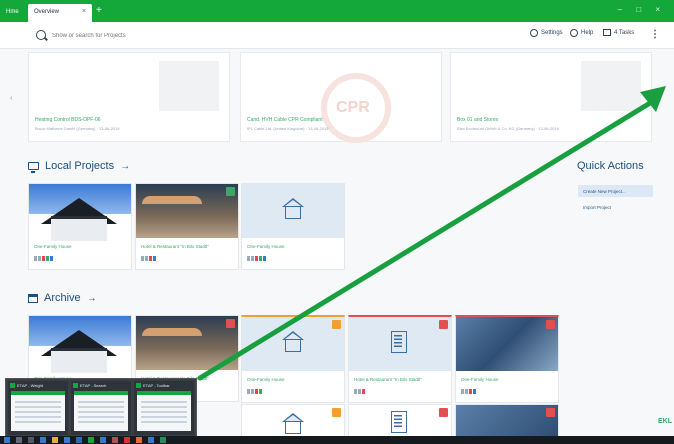 This screenshot has height=444, width=674. Describe the element at coordinates (91, 440) in the screenshot. I see `etap-app-icon` at that location.